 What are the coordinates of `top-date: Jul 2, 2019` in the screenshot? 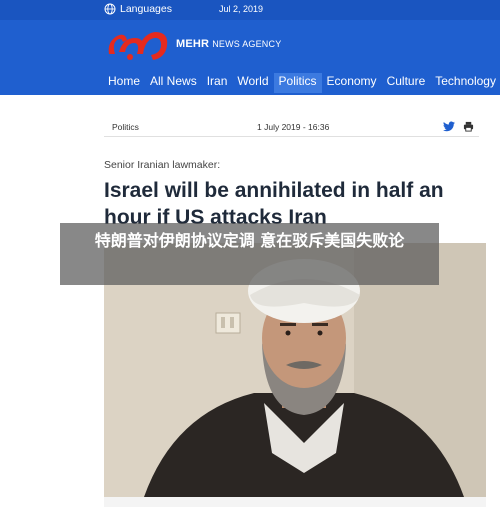 It's located at (241, 9).